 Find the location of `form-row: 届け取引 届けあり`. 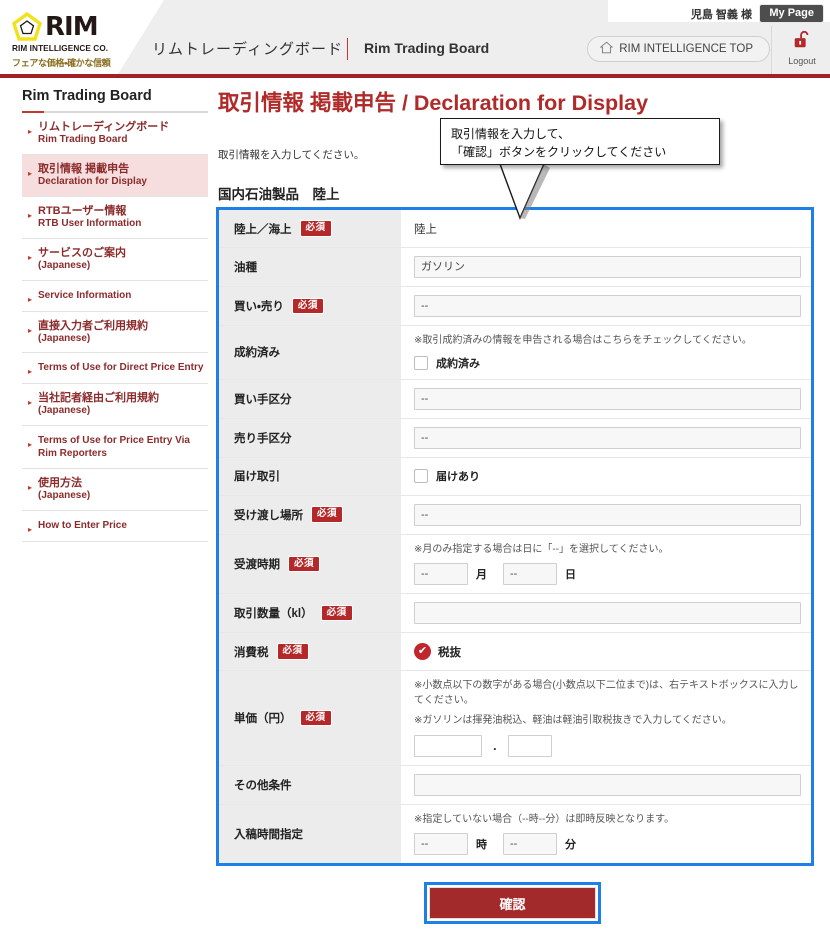

form-row: 届け取引 届けあり is located at coordinates (515, 476).